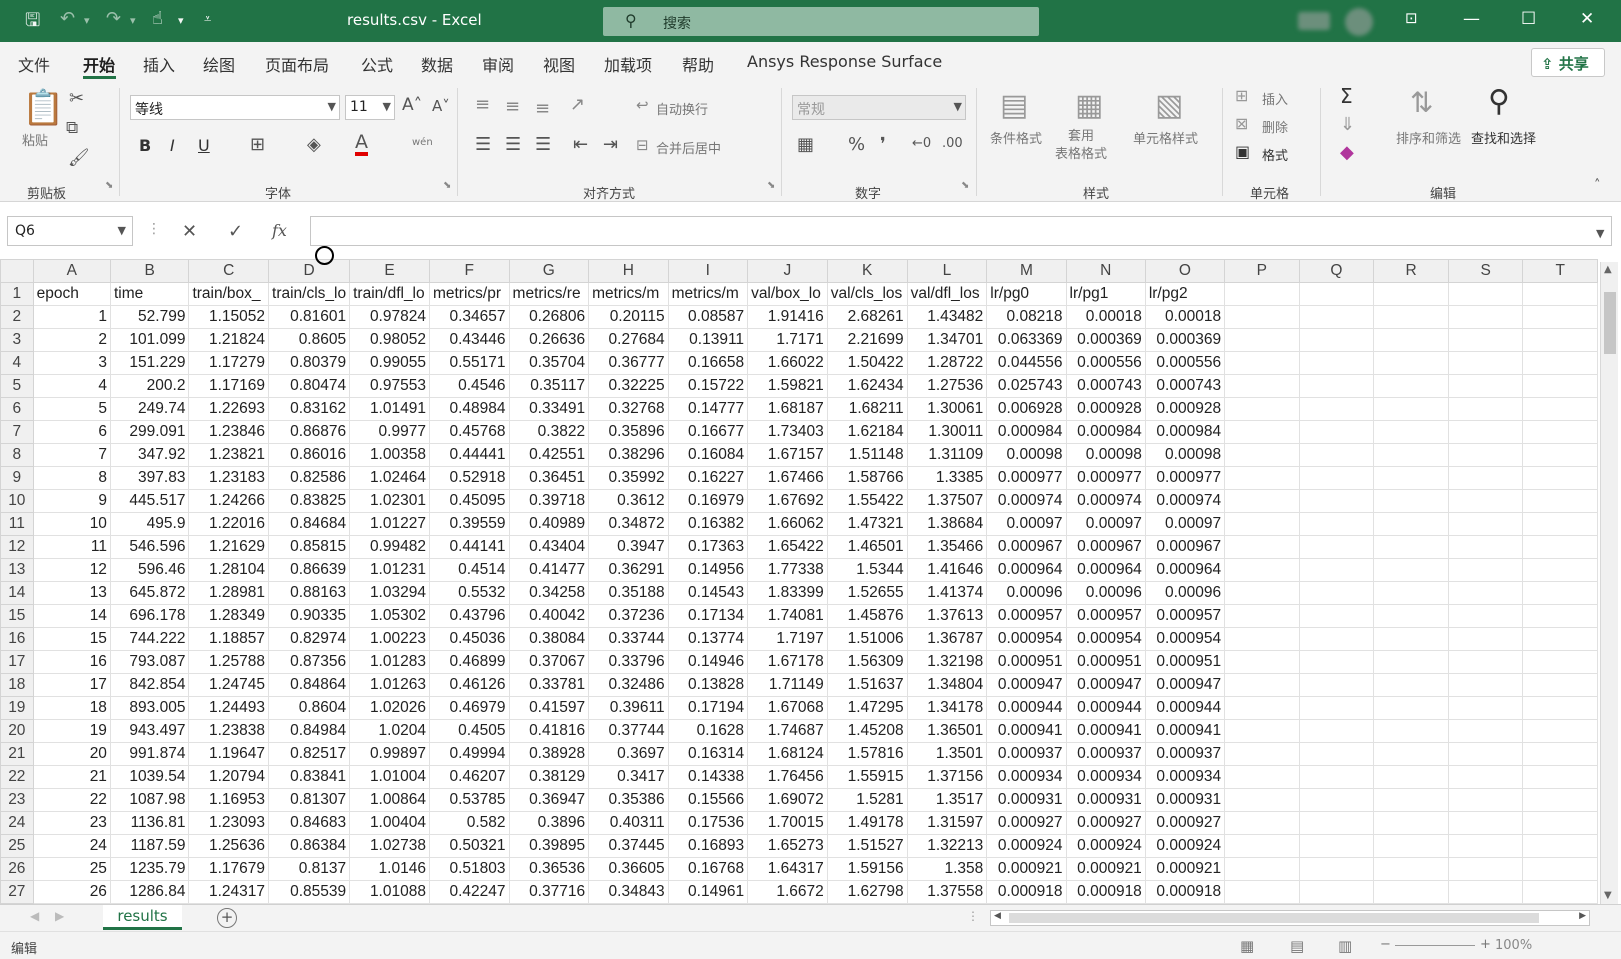 Image resolution: width=1621 pixels, height=959 pixels. Describe the element at coordinates (309, 593) in the screenshot. I see `cell: 0.88163` at that location.